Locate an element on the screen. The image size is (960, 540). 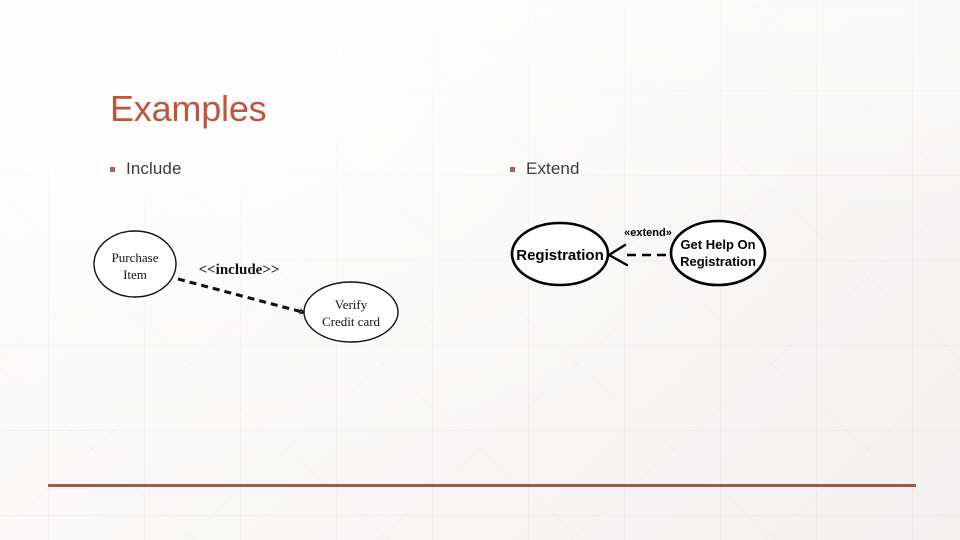
bullet-label-include: Include is located at coordinates (154, 168).